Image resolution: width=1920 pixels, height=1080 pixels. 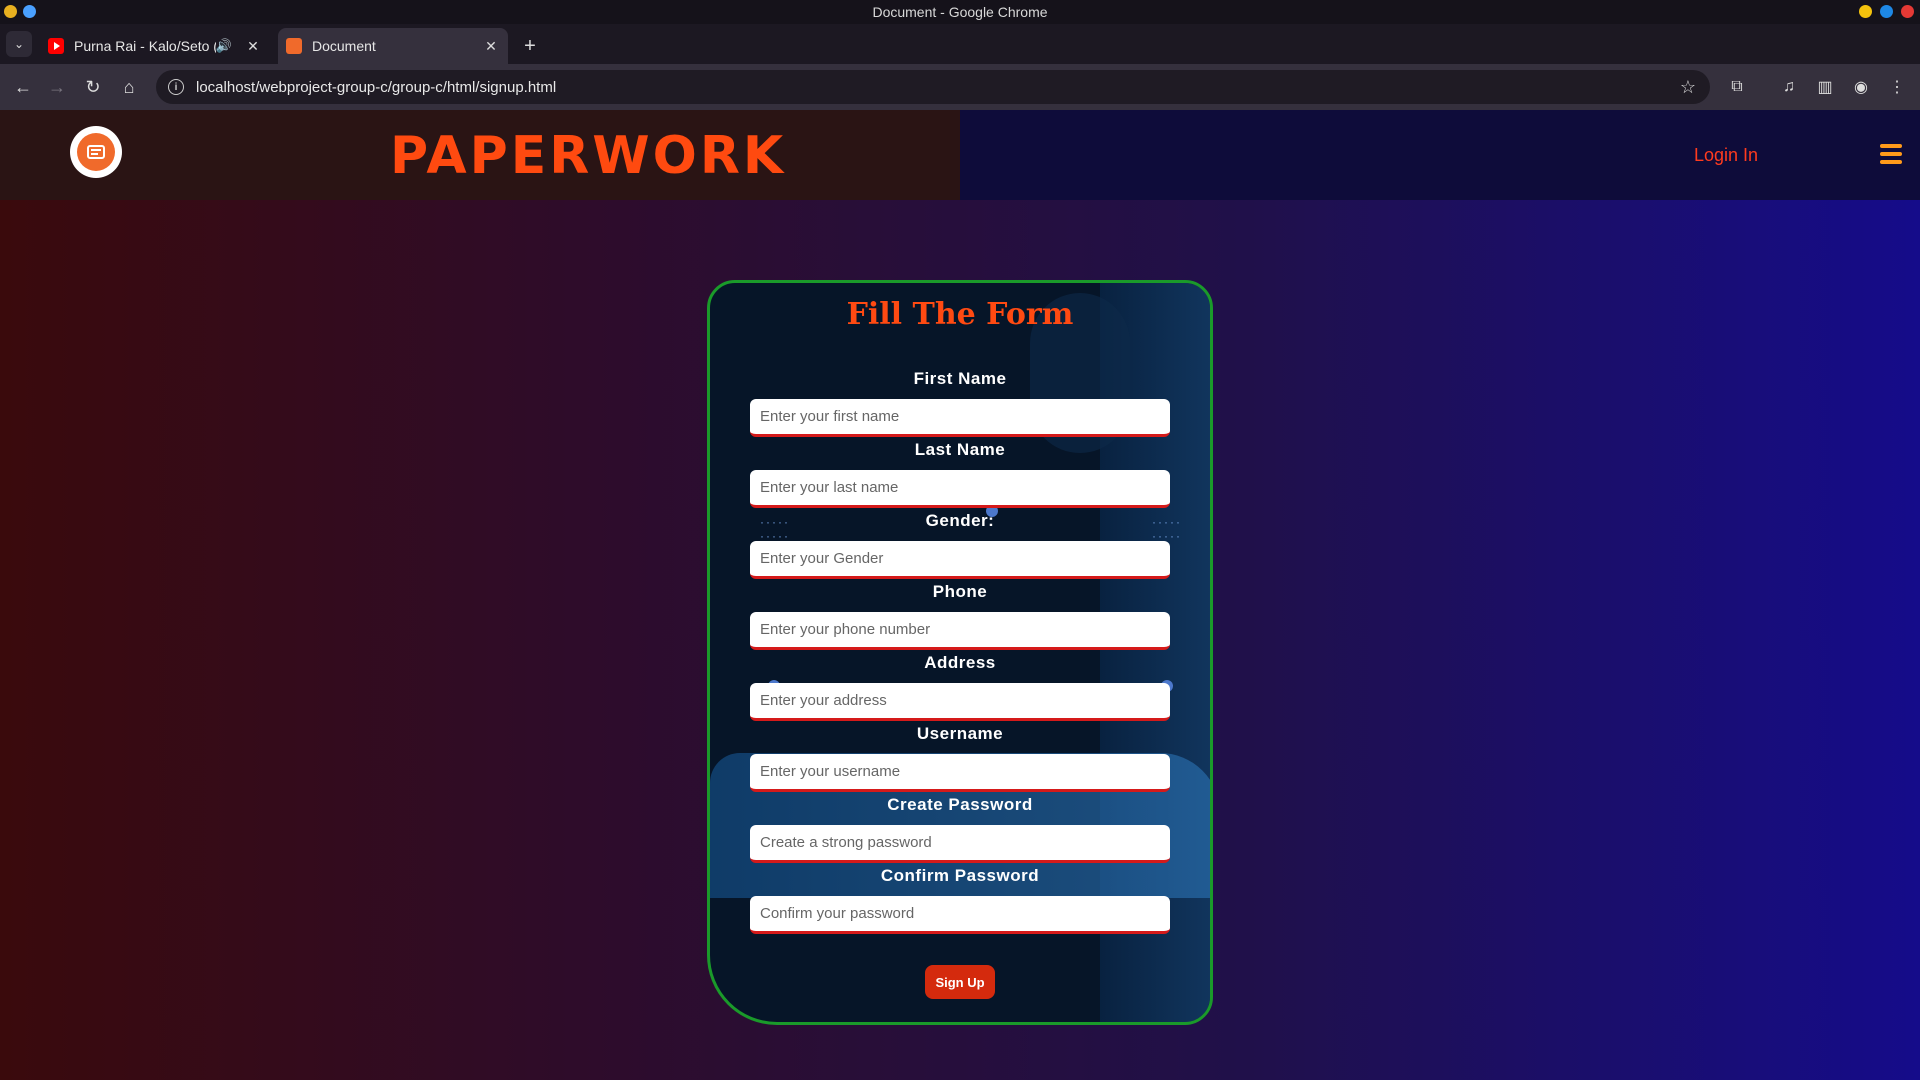 What do you see at coordinates (1897, 87) in the screenshot?
I see `menu-kebab-icon: ⋮` at bounding box center [1897, 87].